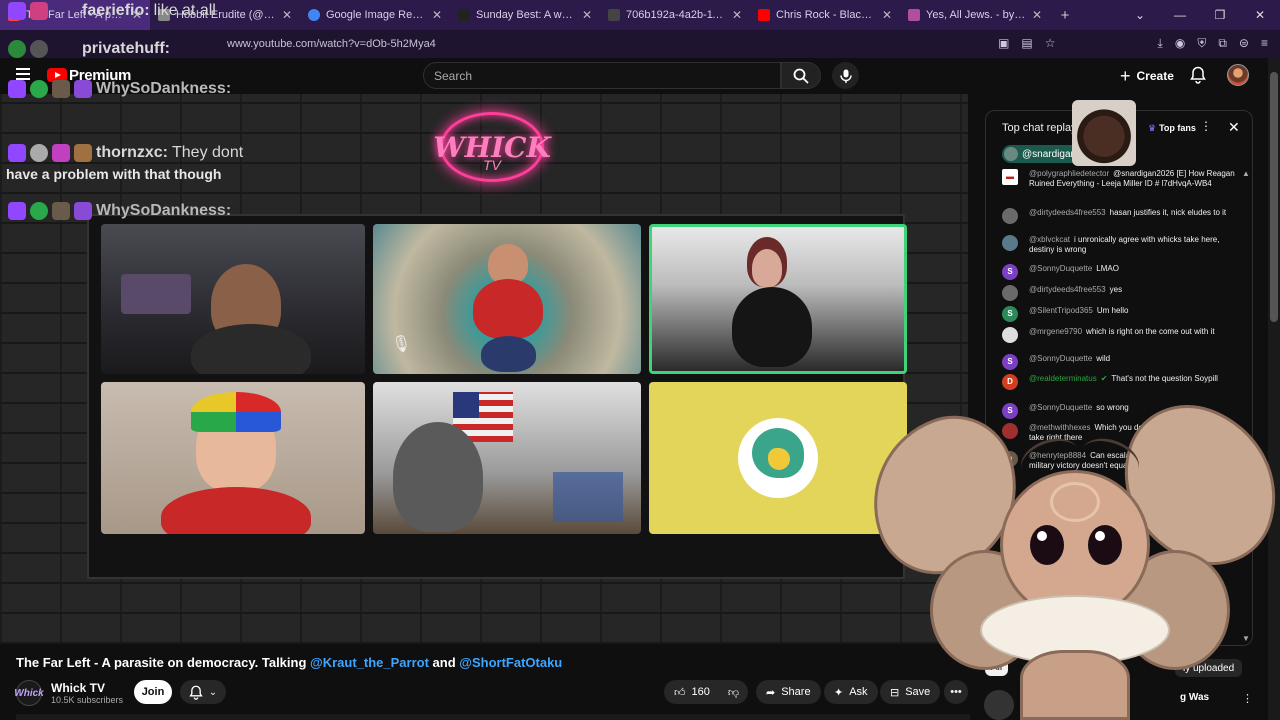 The width and height of the screenshot is (1280, 720). What do you see at coordinates (1010, 382) in the screenshot?
I see `user-avatar: D` at bounding box center [1010, 382].